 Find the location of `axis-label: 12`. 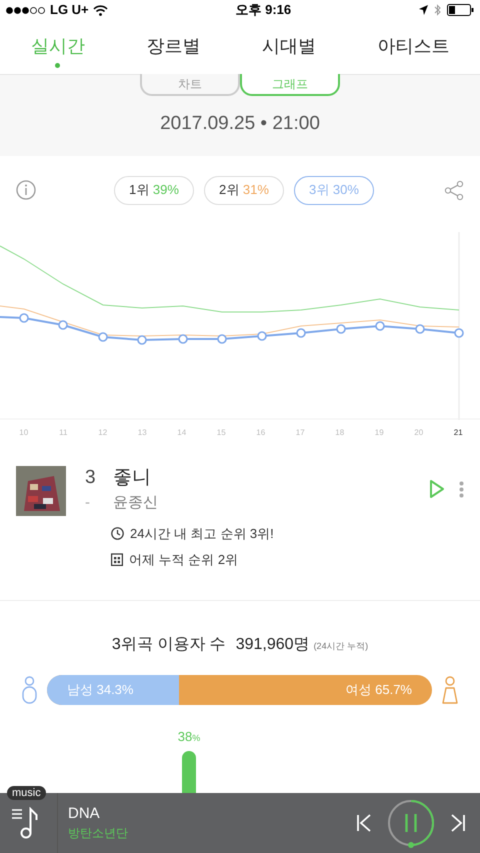

axis-label: 12 is located at coordinates (102, 433).